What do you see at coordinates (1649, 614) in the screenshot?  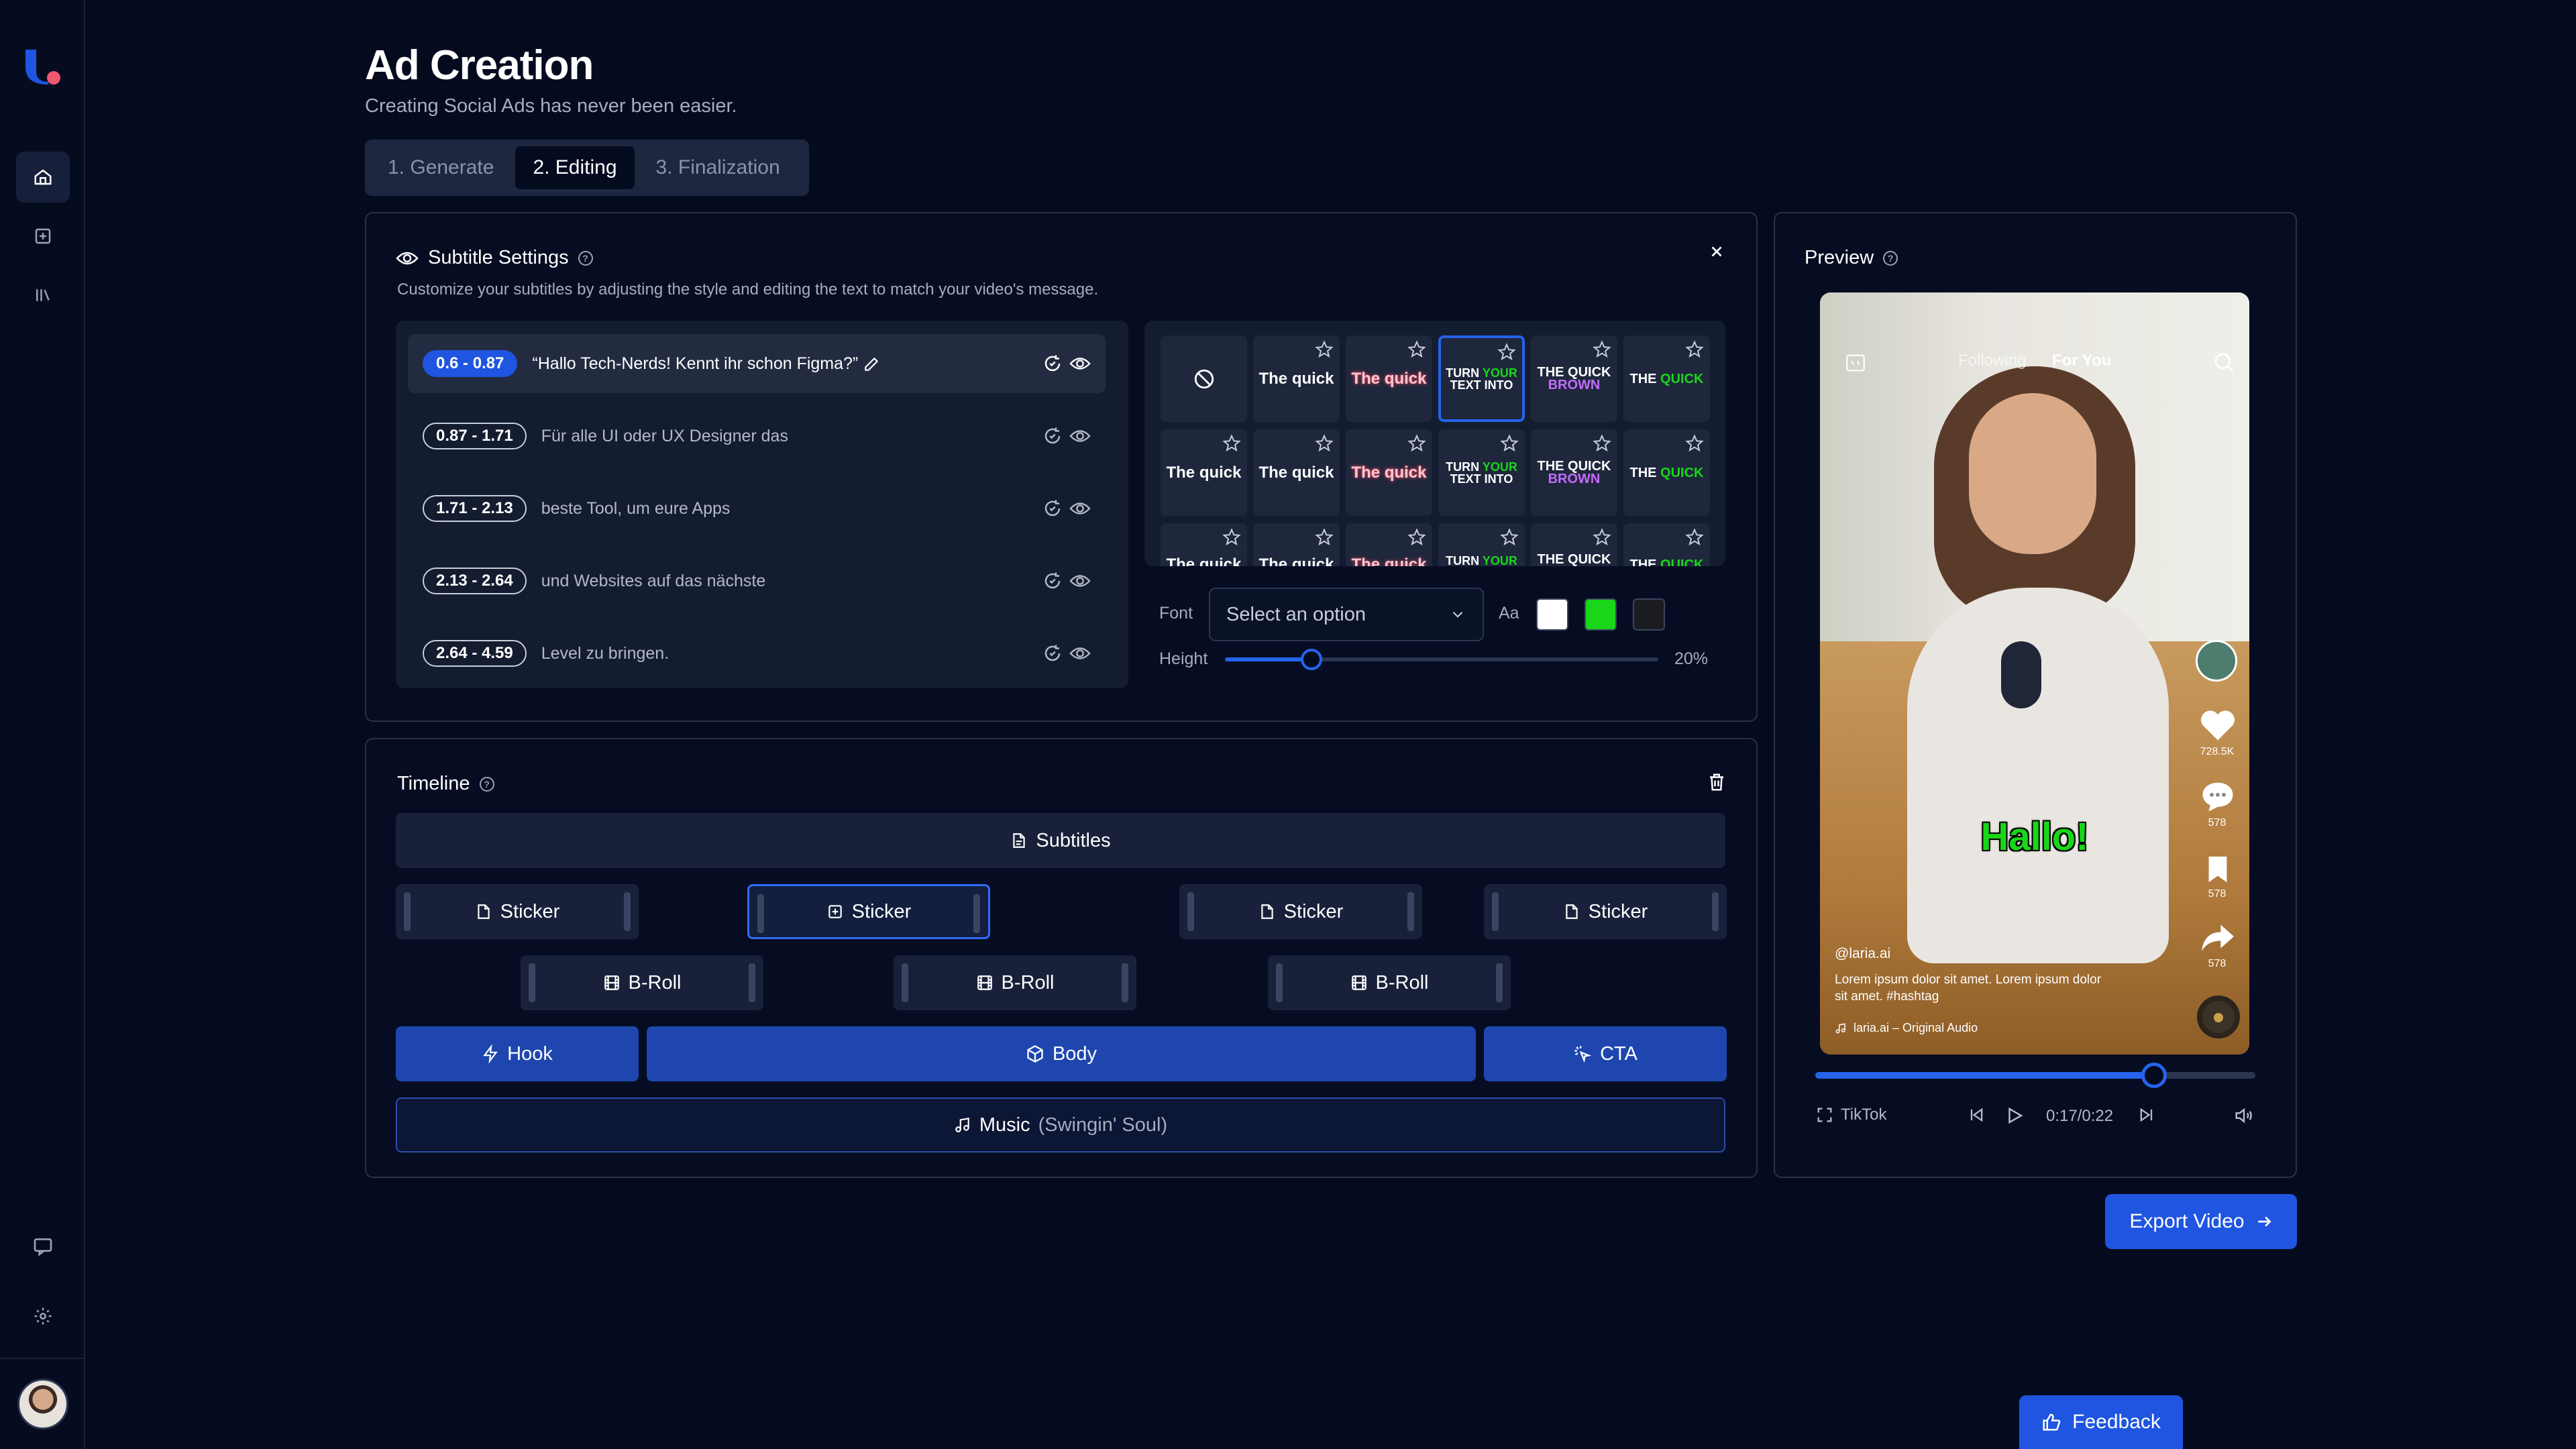 I see `color-swatch-dark` at bounding box center [1649, 614].